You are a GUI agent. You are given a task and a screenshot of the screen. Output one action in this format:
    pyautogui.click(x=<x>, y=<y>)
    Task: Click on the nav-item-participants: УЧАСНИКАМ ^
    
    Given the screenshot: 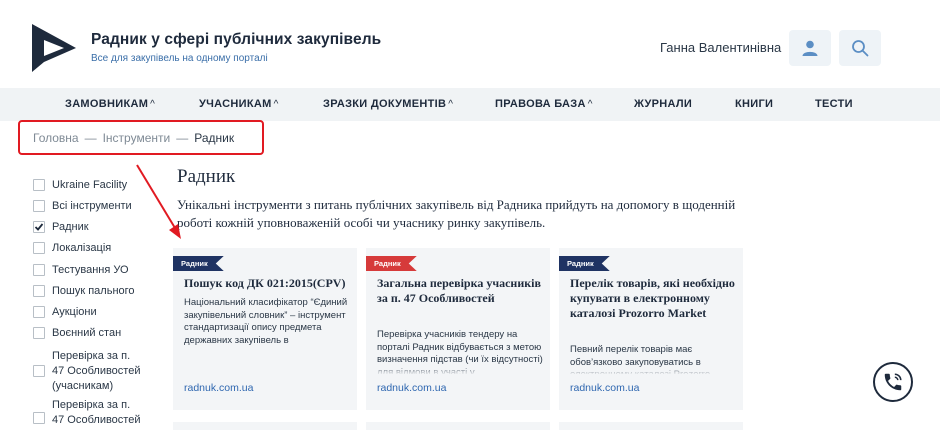 What is the action you would take?
    pyautogui.click(x=239, y=104)
    